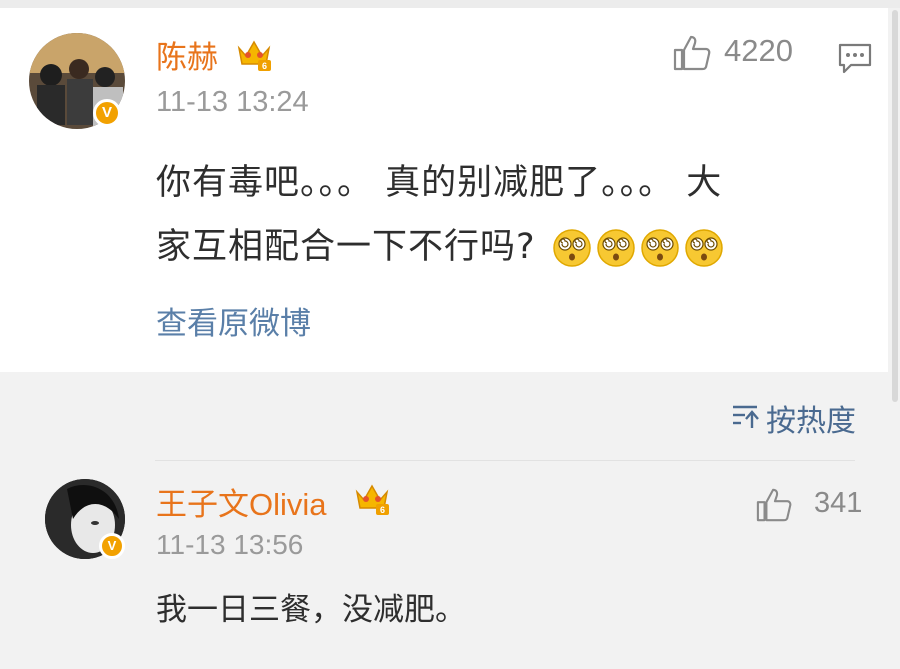 The height and width of the screenshot is (669, 900). What do you see at coordinates (811, 418) in the screenshot?
I see `sort-by-hot-button: 按热度` at bounding box center [811, 418].